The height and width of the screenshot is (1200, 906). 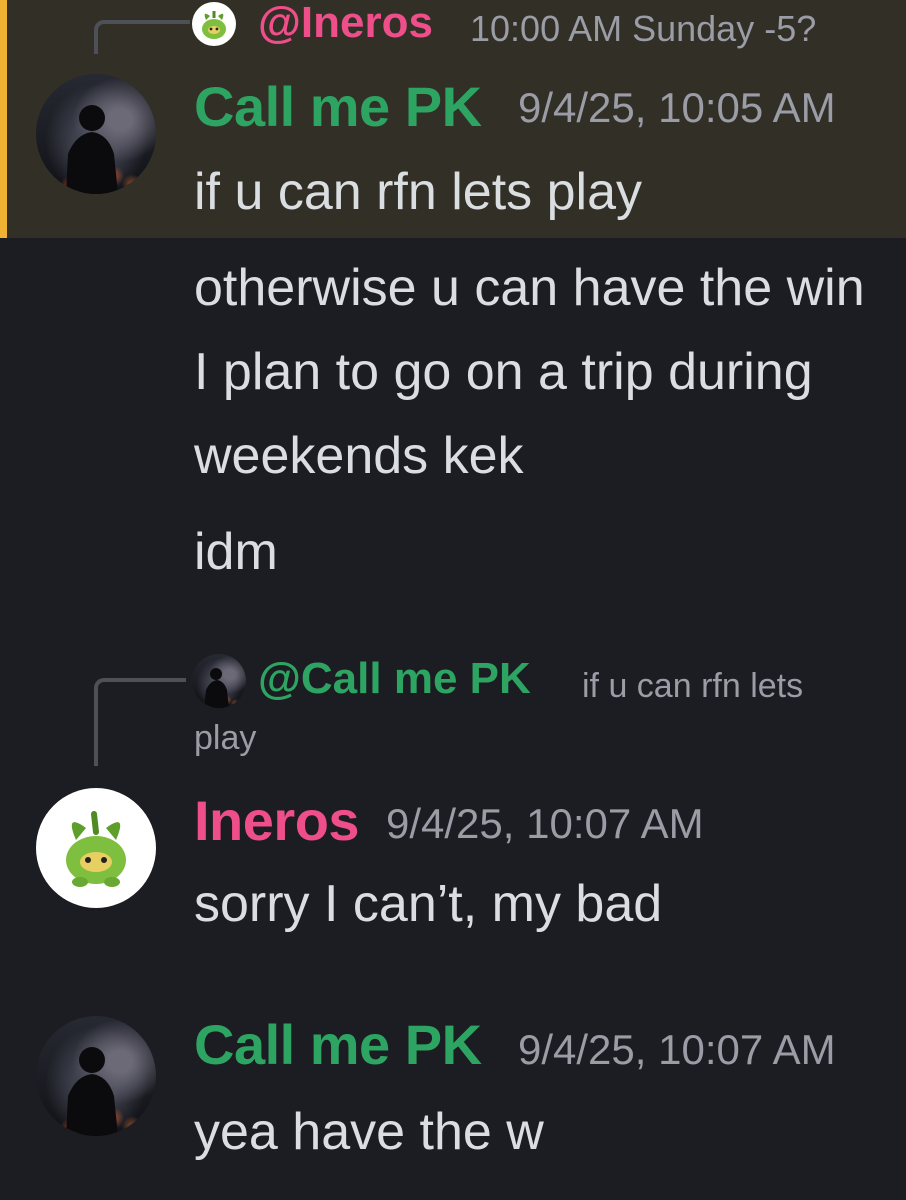 I want to click on reply-avatar-ineros, so click(x=214, y=24).